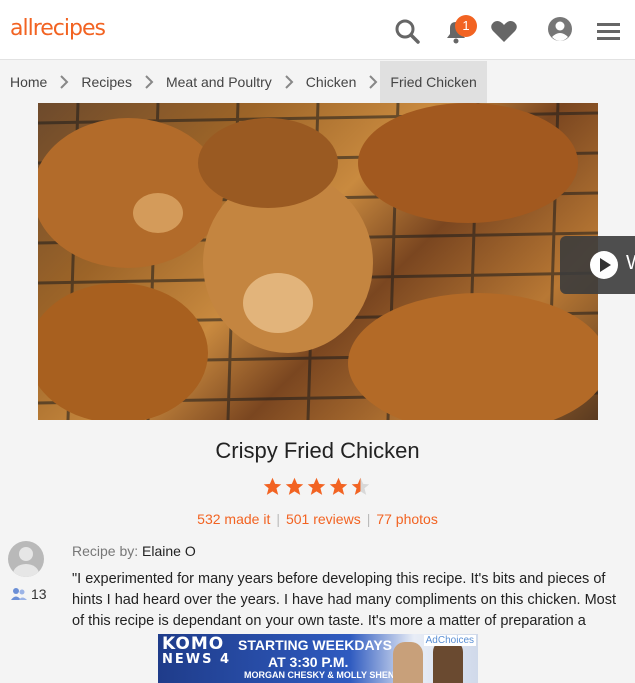 The height and width of the screenshot is (683, 635). I want to click on breadcrumb-meat-poultry: Meat and Poultry, so click(219, 82).